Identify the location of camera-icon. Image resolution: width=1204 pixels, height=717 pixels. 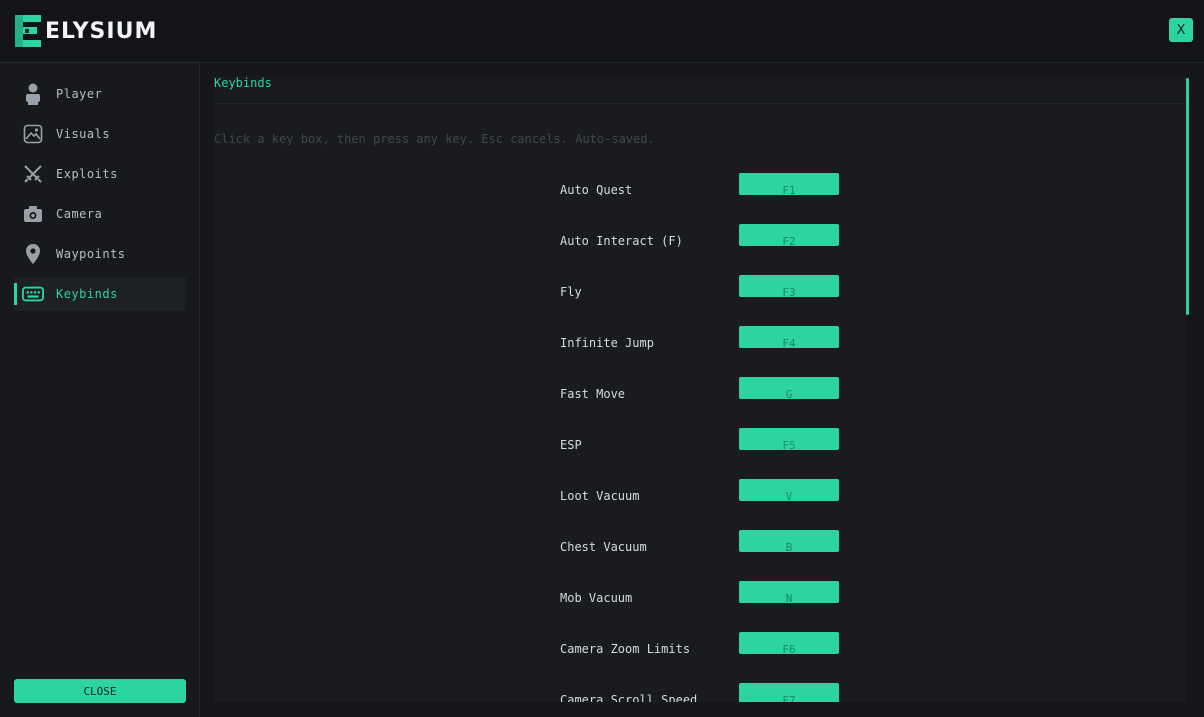
(33, 214).